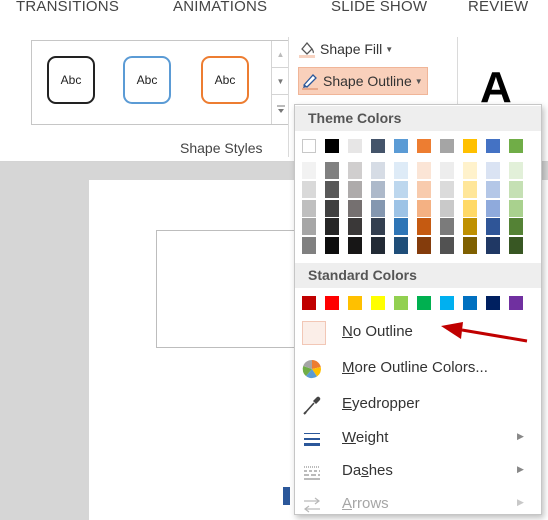 The image size is (548, 520). Describe the element at coordinates (310, 82) in the screenshot. I see `pen-outline-icon` at that location.